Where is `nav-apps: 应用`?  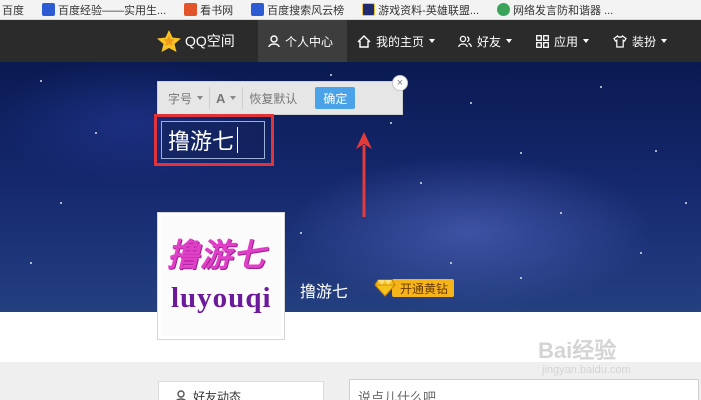
nav-apps: 应用 is located at coordinates (563, 41).